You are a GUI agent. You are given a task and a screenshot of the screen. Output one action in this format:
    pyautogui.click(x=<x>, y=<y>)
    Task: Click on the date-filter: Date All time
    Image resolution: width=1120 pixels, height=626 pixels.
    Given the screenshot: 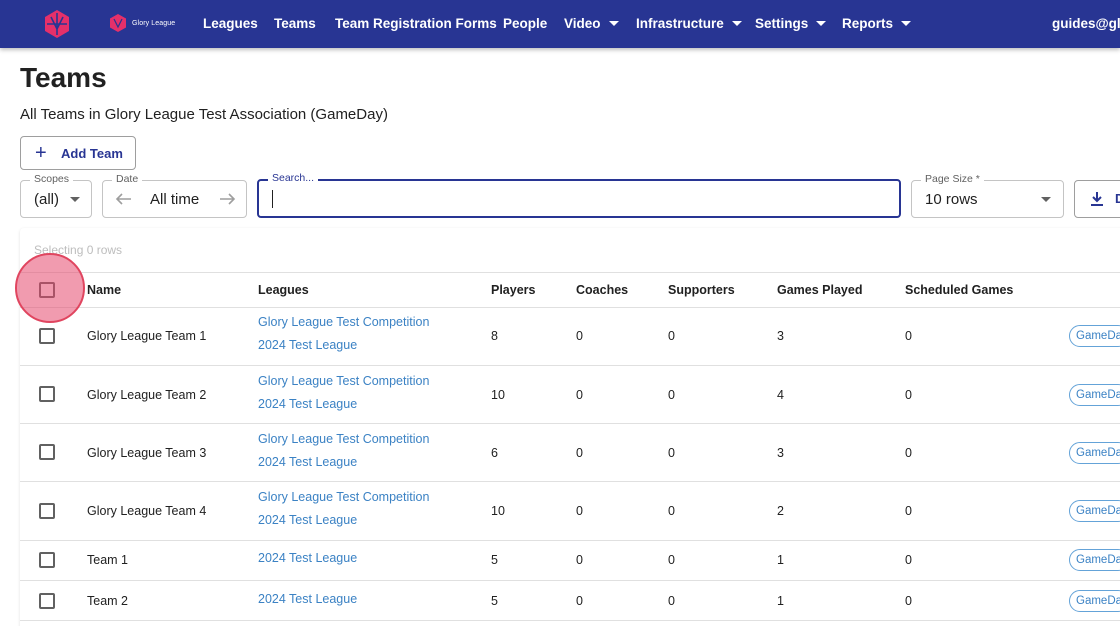 What is the action you would take?
    pyautogui.click(x=174, y=195)
    